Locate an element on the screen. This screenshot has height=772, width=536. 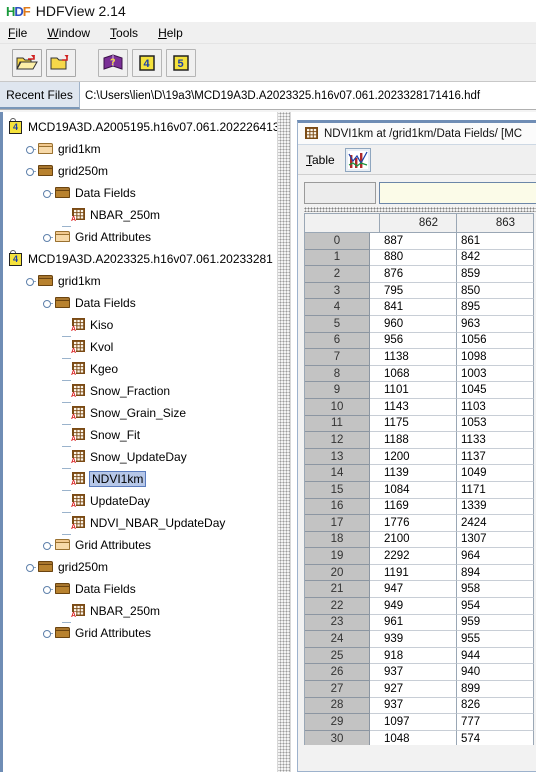
tree-item-group: grid1km is located at coordinates (140, 149).